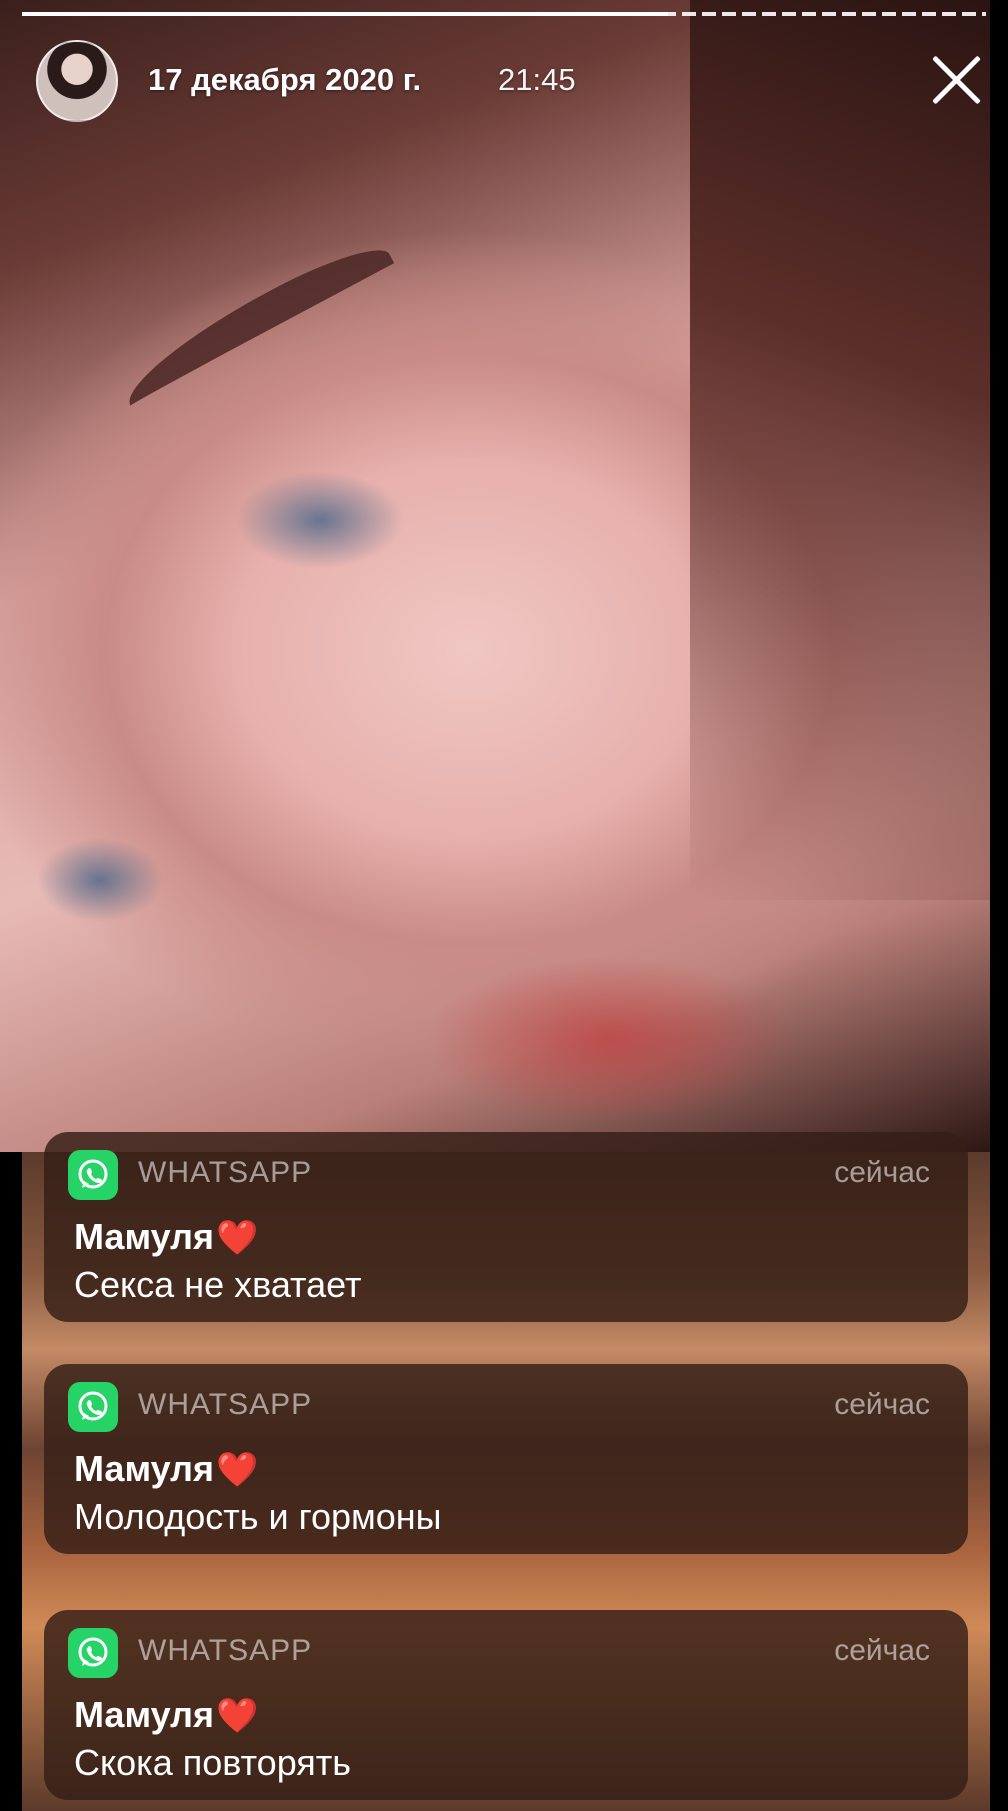 The height and width of the screenshot is (1811, 1008). I want to click on story-date: 17 декабря 2020 г., so click(285, 79).